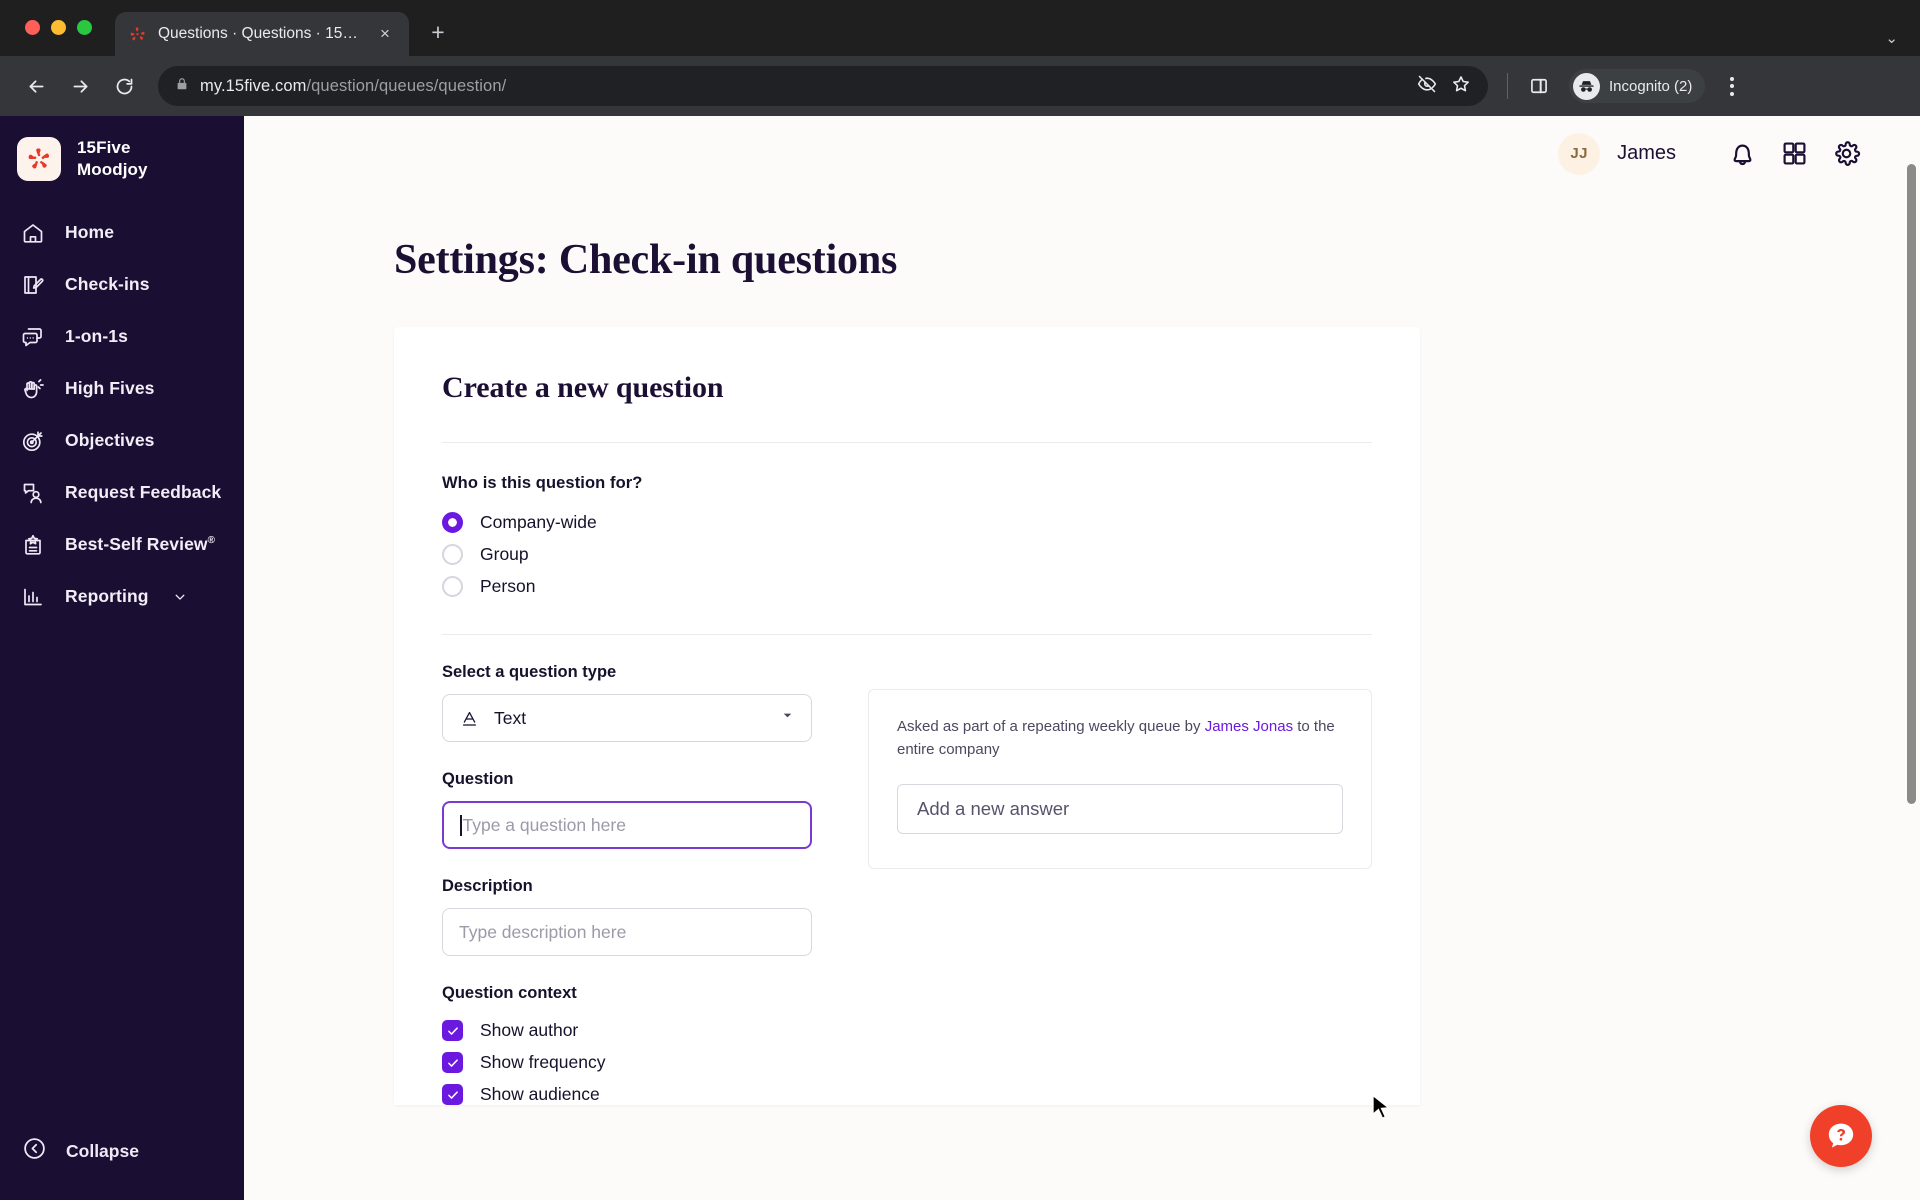 The height and width of the screenshot is (1200, 1920). I want to click on description-input: Type description here, so click(627, 932).